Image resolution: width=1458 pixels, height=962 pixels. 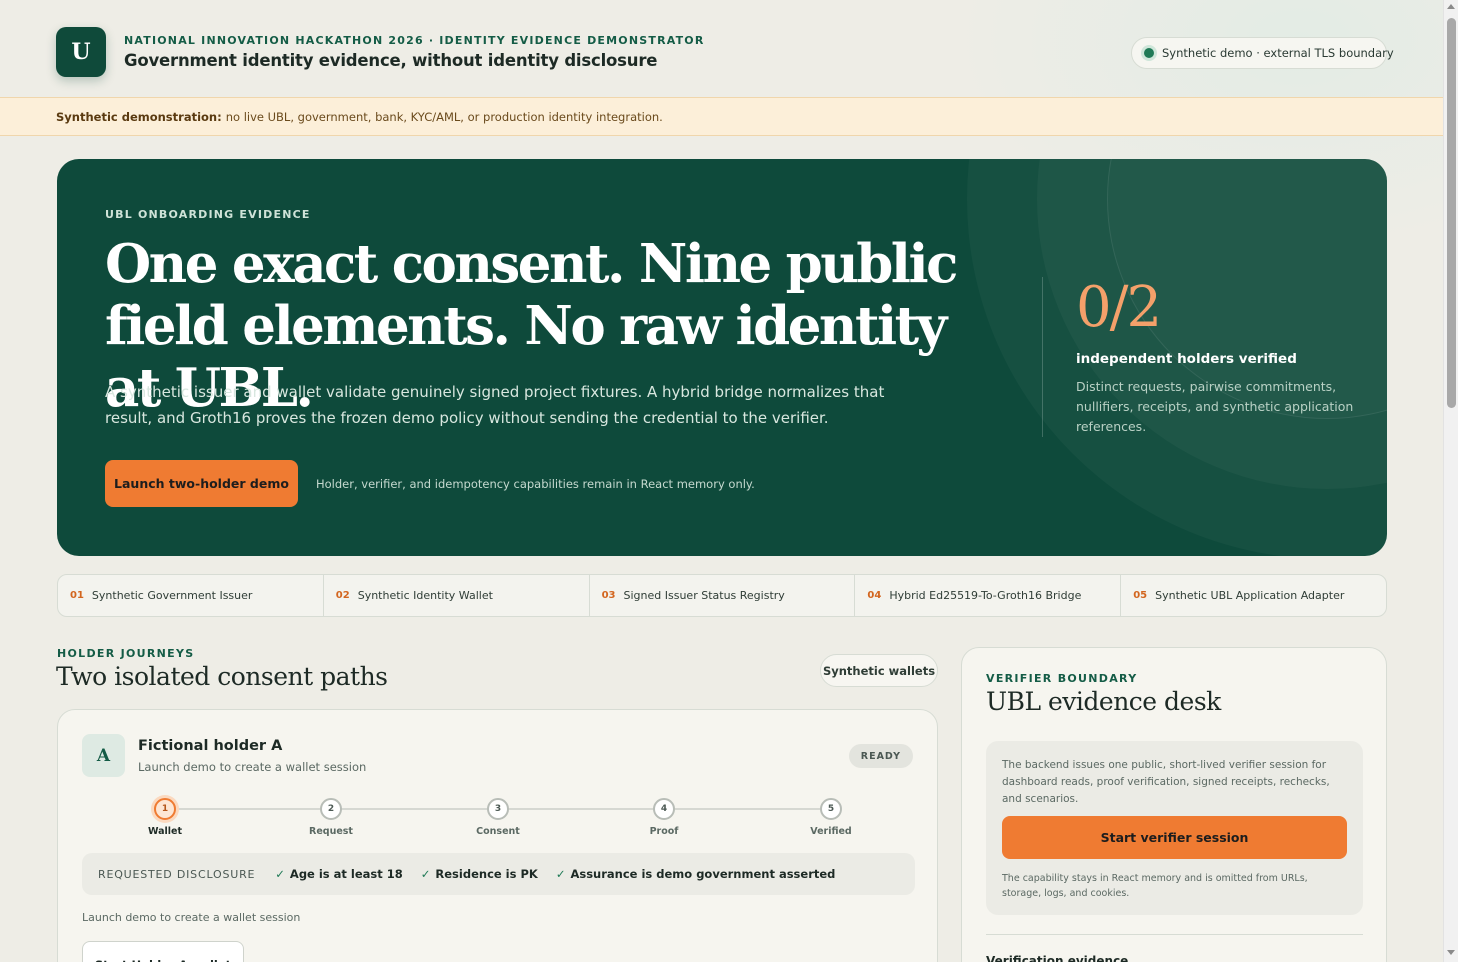 What do you see at coordinates (498, 831) in the screenshot?
I see `step-label: Consent` at bounding box center [498, 831].